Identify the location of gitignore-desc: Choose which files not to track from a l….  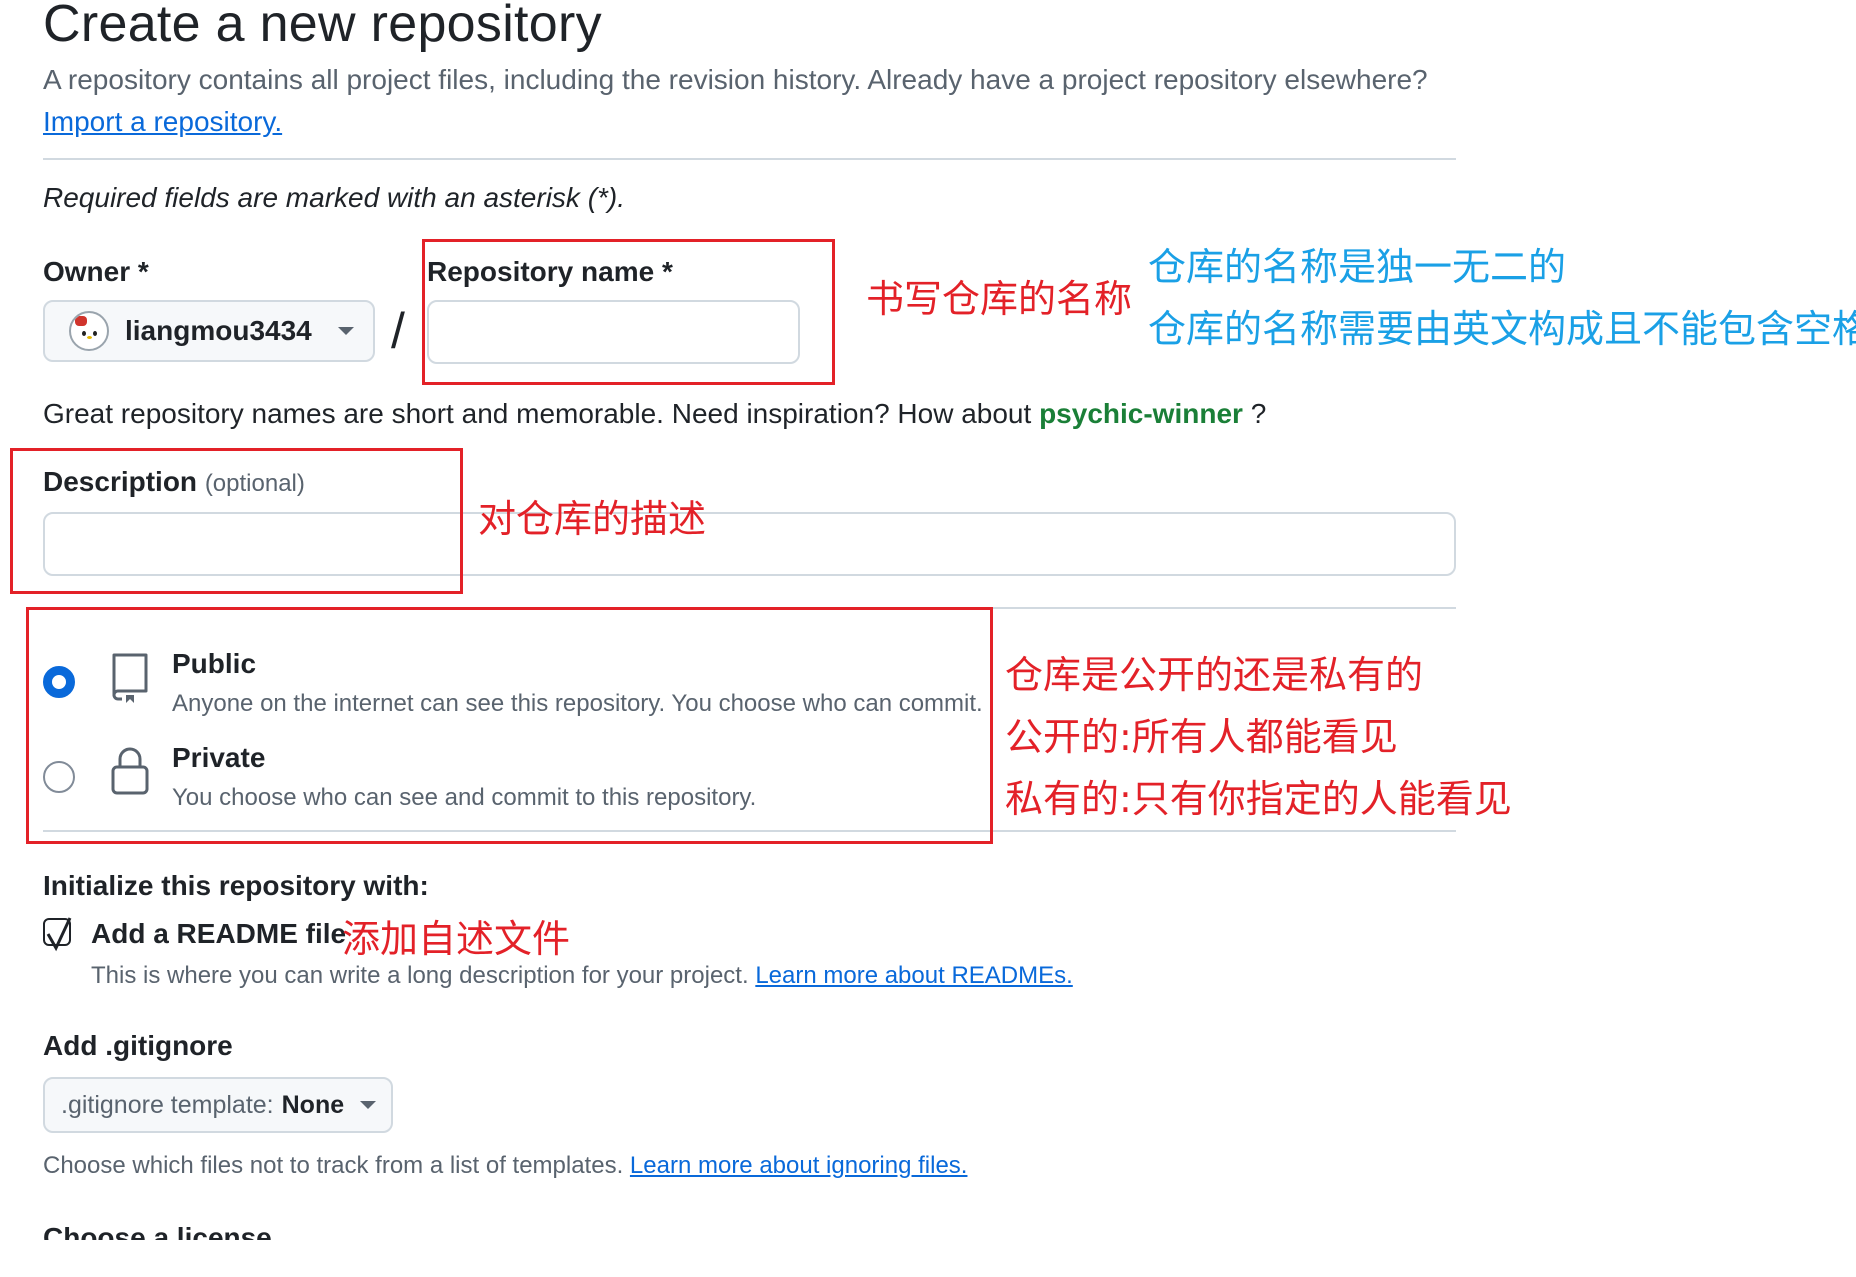
(505, 1166).